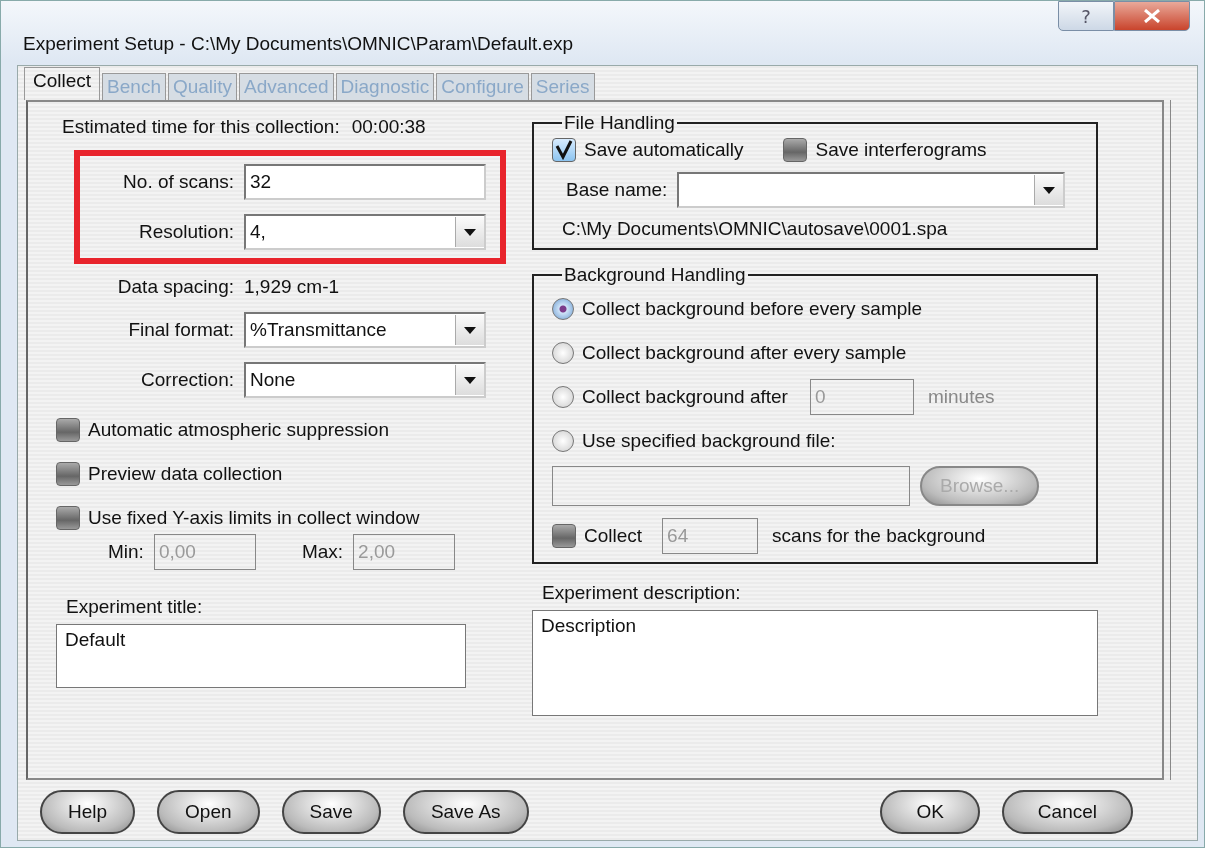  What do you see at coordinates (655, 275) in the screenshot?
I see `group-title: Background Handling` at bounding box center [655, 275].